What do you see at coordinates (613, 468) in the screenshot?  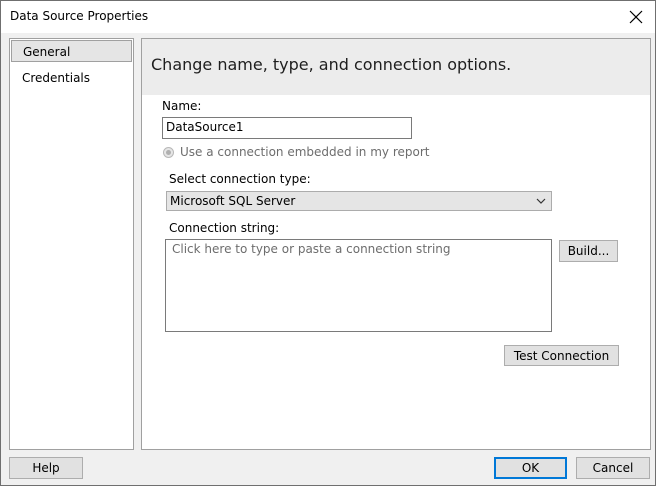 I see `cancel-button: Cancel` at bounding box center [613, 468].